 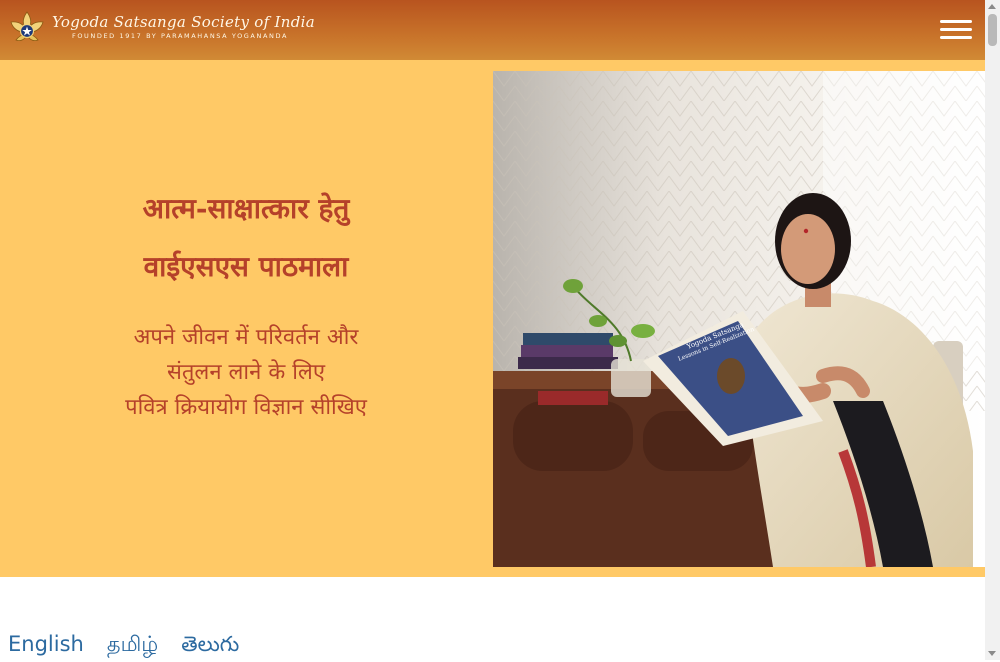 I want to click on org-name: Yogoda Satsanga Society of India, so click(x=183, y=22).